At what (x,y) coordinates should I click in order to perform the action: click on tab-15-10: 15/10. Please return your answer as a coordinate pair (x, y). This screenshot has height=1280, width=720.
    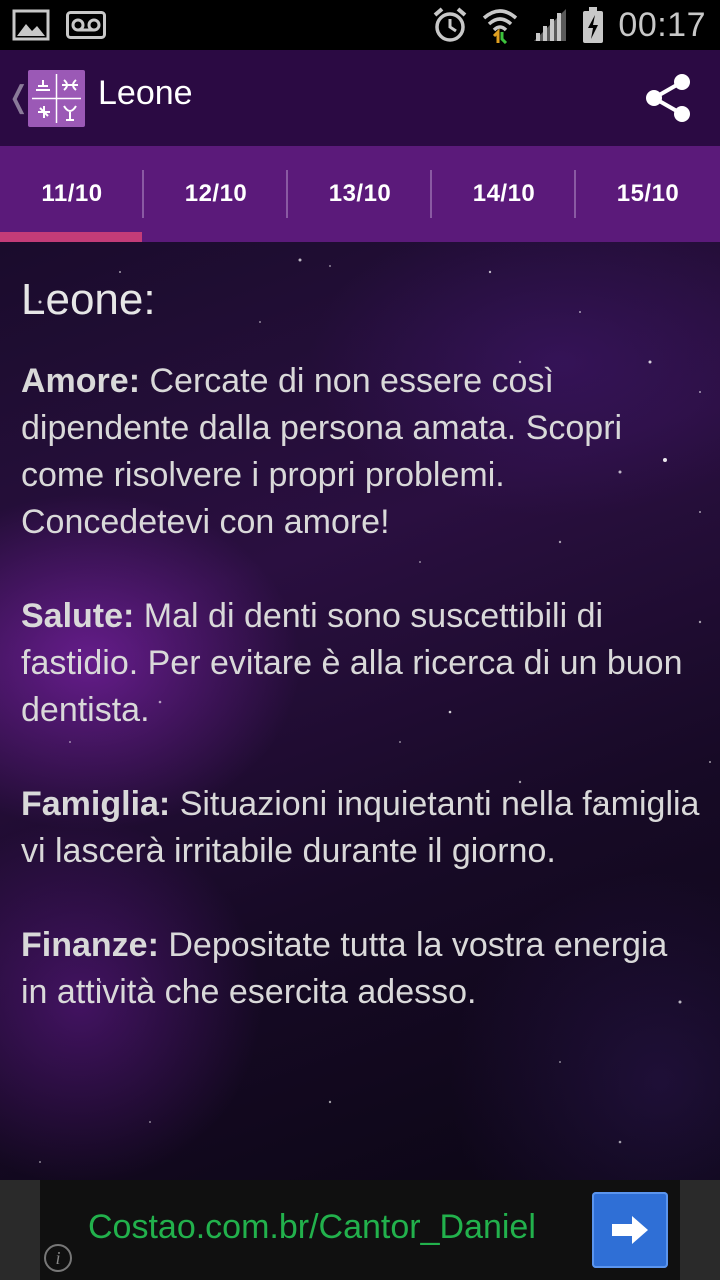
    Looking at the image, I should click on (648, 194).